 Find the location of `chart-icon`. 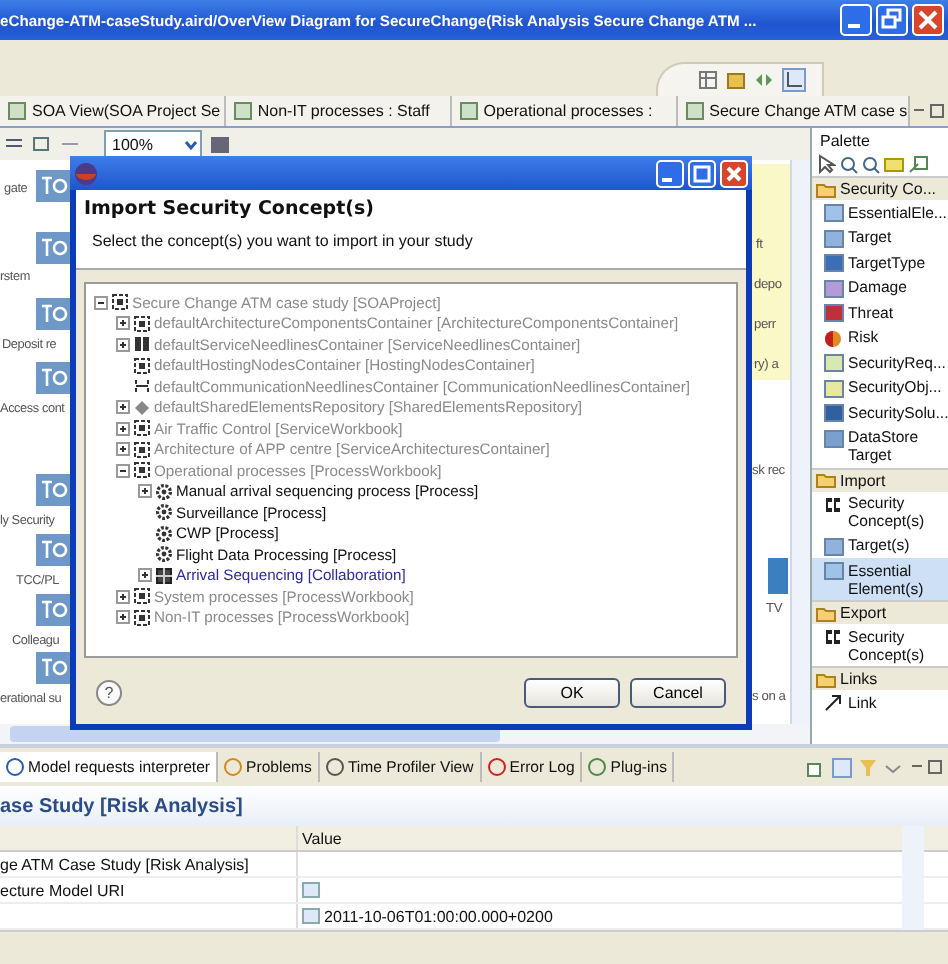

chart-icon is located at coordinates (794, 80).